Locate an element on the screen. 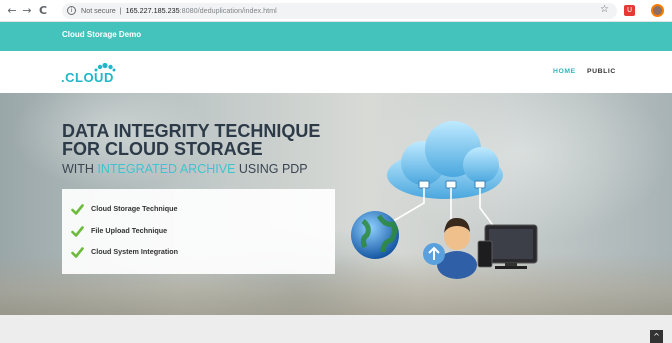 This screenshot has width=672, height=343. feature-label: Cloud Storage Technique is located at coordinates (134, 208).